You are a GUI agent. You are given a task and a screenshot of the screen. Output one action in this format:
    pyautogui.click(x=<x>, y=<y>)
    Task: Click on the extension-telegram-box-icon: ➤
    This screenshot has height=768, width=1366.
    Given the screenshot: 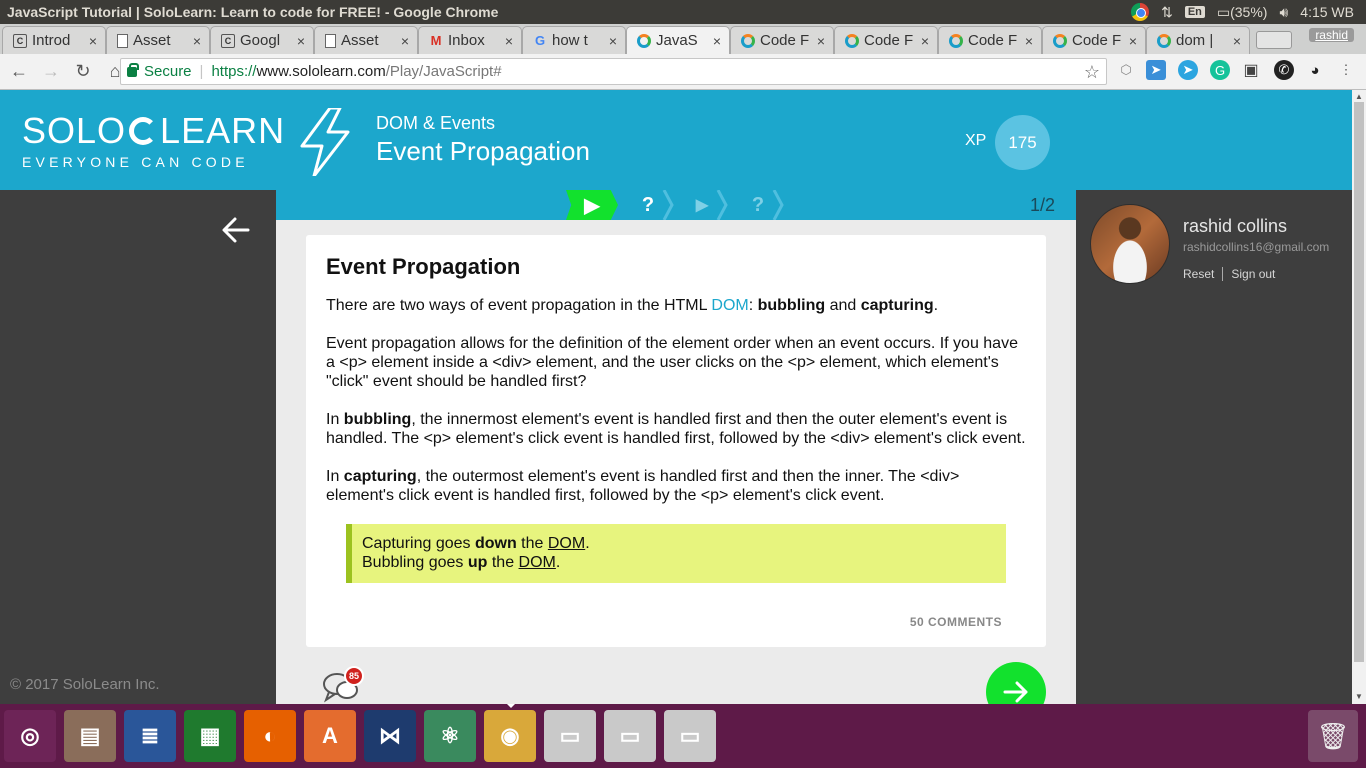 What is the action you would take?
    pyautogui.click(x=1156, y=70)
    